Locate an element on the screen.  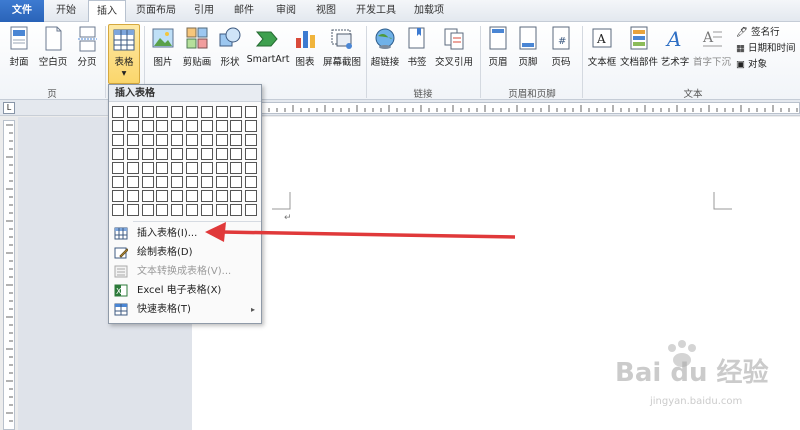
arrow-shaft is located at coordinates (368, 234).